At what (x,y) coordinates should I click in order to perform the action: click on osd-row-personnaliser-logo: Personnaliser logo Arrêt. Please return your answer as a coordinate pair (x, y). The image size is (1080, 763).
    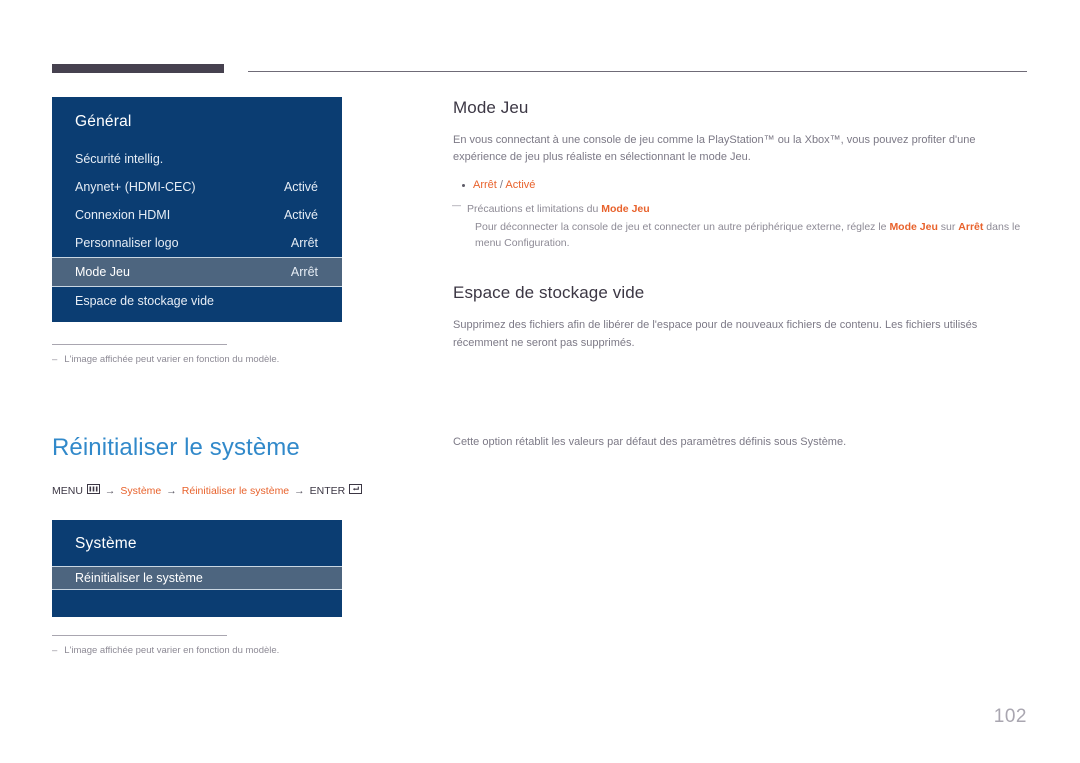
    Looking at the image, I should click on (197, 243).